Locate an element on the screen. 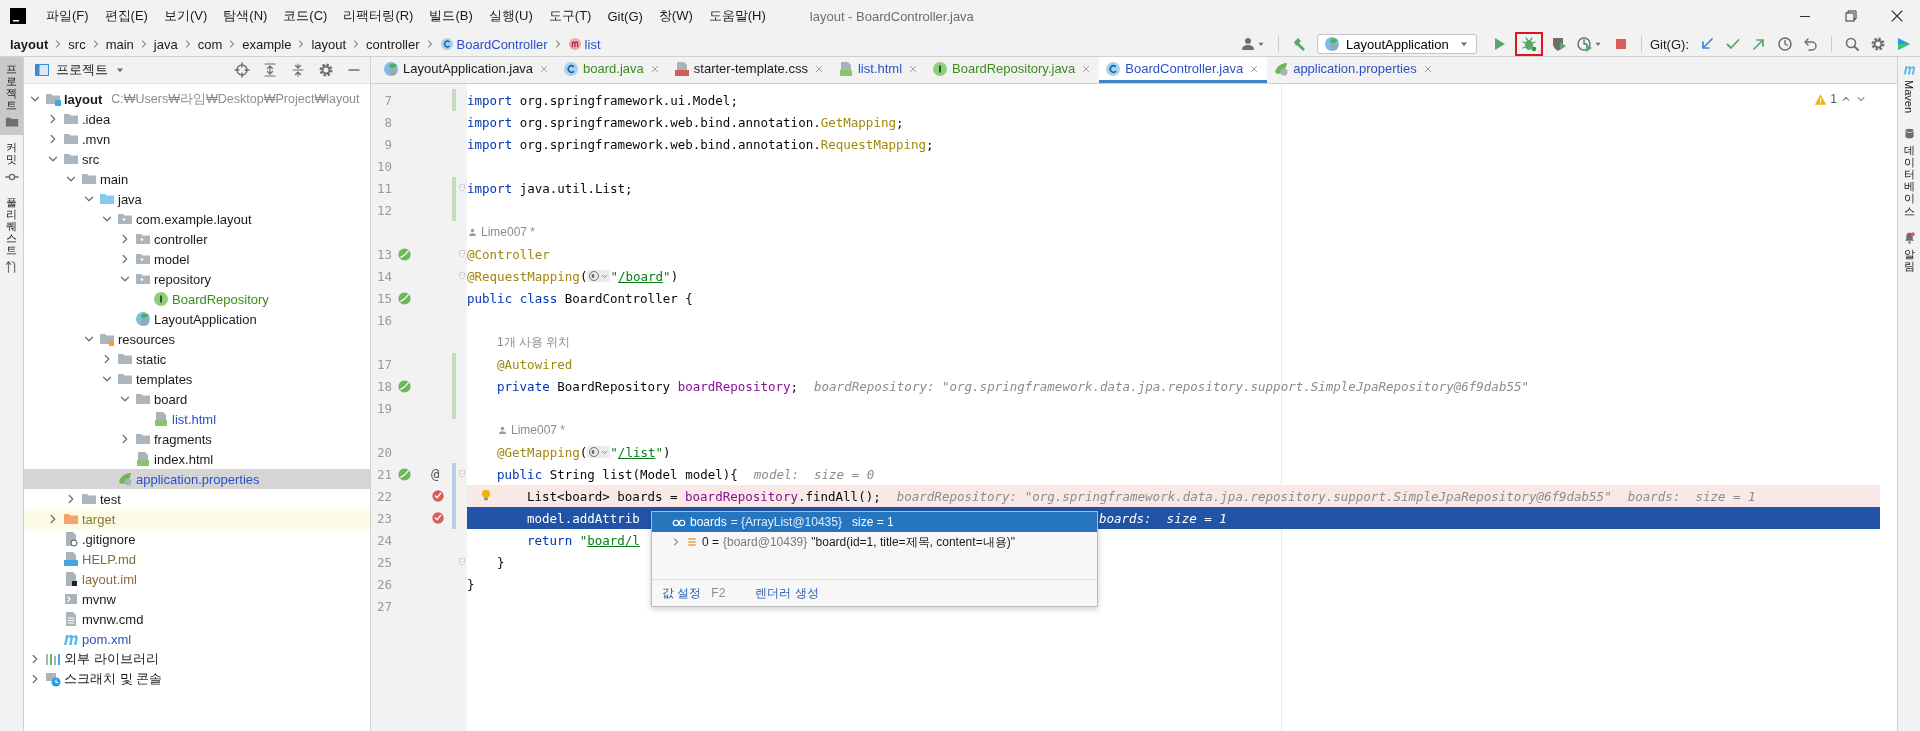 The width and height of the screenshot is (1920, 731). tree-item: java is located at coordinates (130, 199).